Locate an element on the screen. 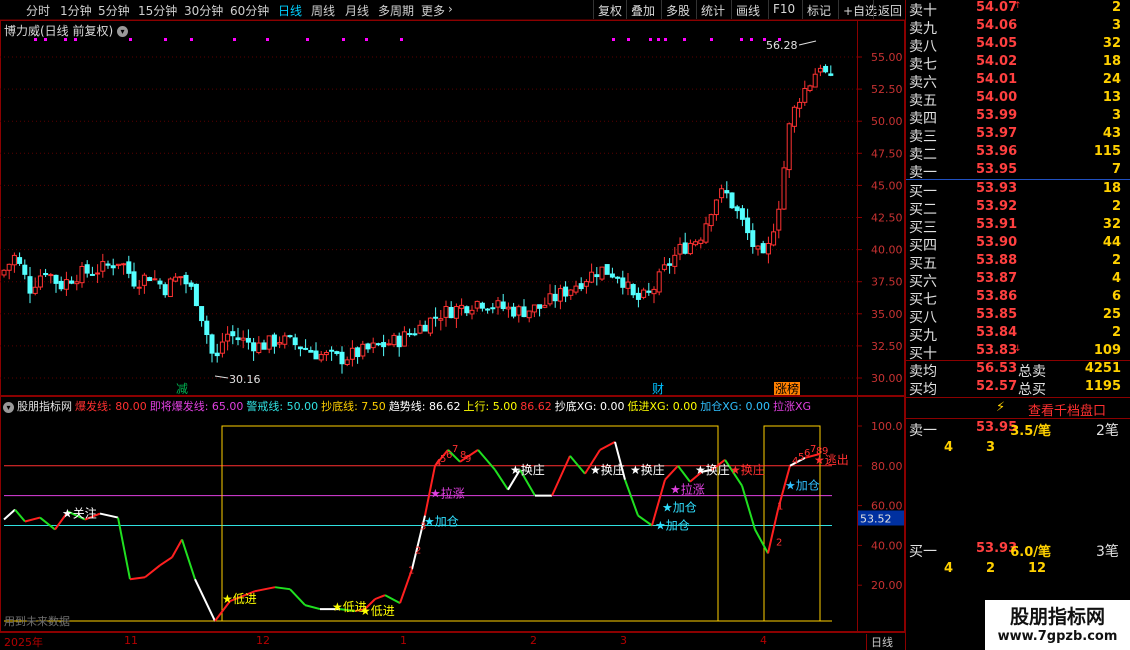 This screenshot has width=1130, height=650. bid-row: 买九 53.84 2 is located at coordinates (1018, 334).